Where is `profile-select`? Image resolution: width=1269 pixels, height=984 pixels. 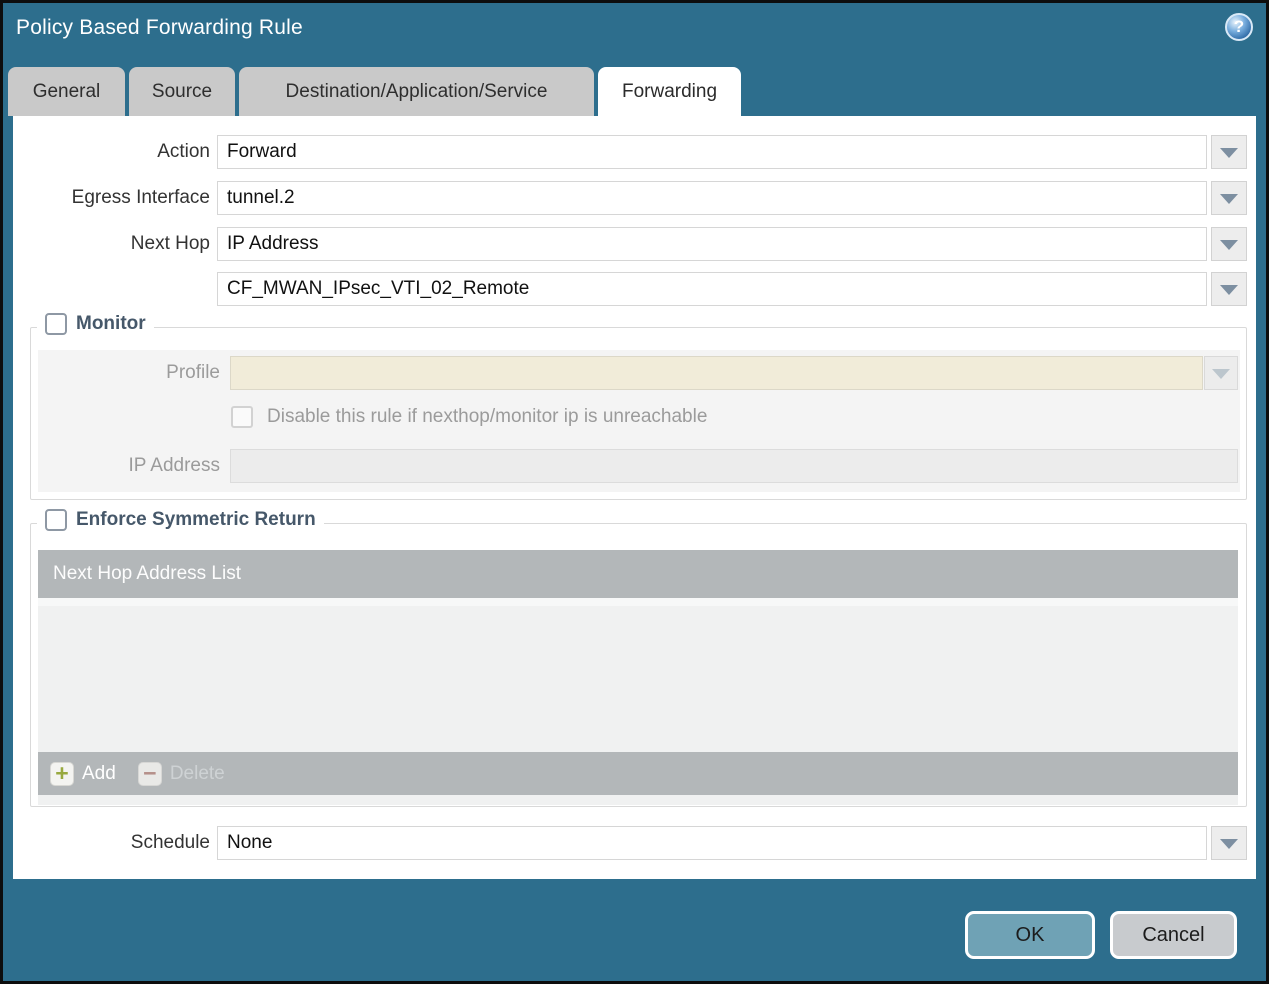
profile-select is located at coordinates (716, 373).